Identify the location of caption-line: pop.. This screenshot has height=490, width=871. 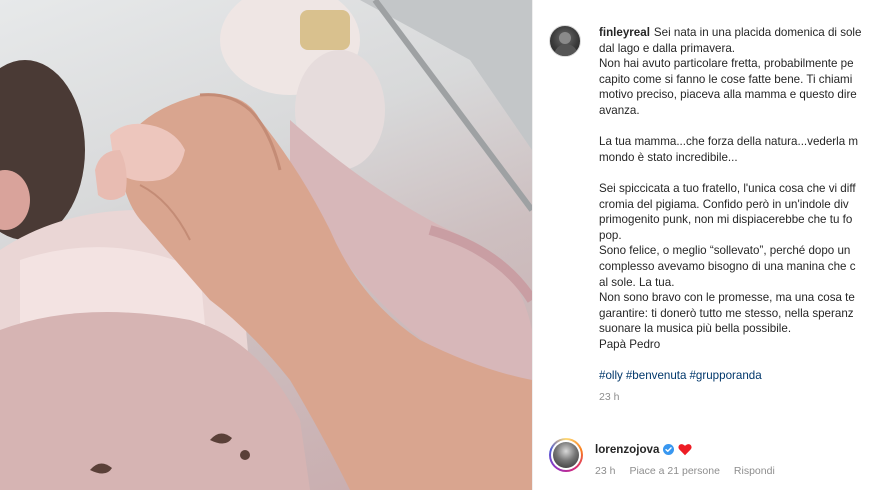
(610, 235).